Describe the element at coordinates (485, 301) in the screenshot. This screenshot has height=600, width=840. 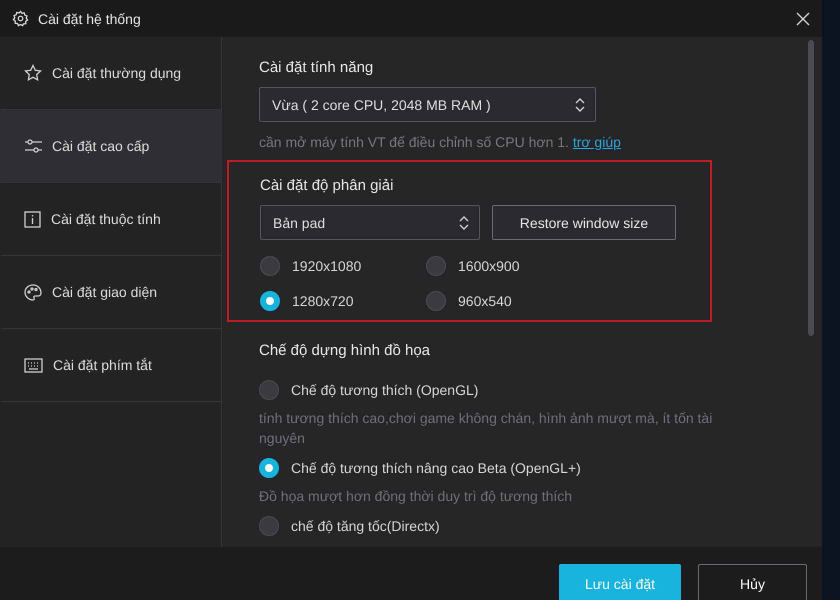
I see `radio-label: 960x540` at that location.